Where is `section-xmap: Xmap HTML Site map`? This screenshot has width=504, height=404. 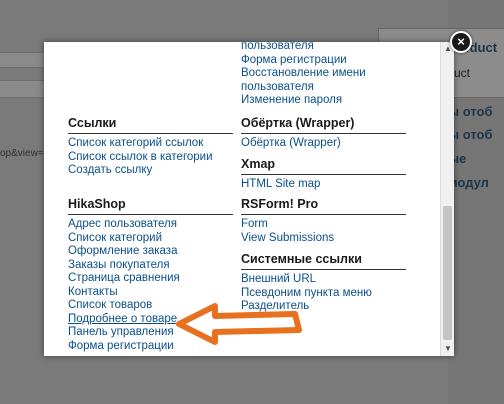 section-xmap: Xmap HTML Site map is located at coordinates (323, 174).